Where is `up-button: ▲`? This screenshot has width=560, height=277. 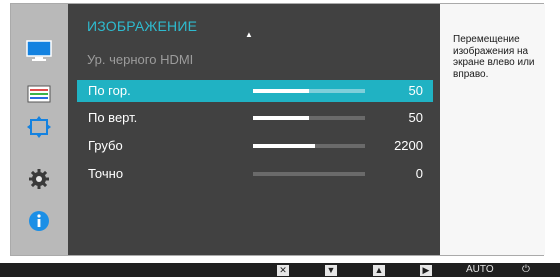 up-button: ▲ is located at coordinates (379, 270).